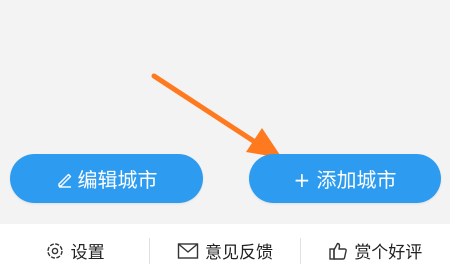 This screenshot has width=450, height=277. I want to click on add-city-button: + 添加城市, so click(345, 178).